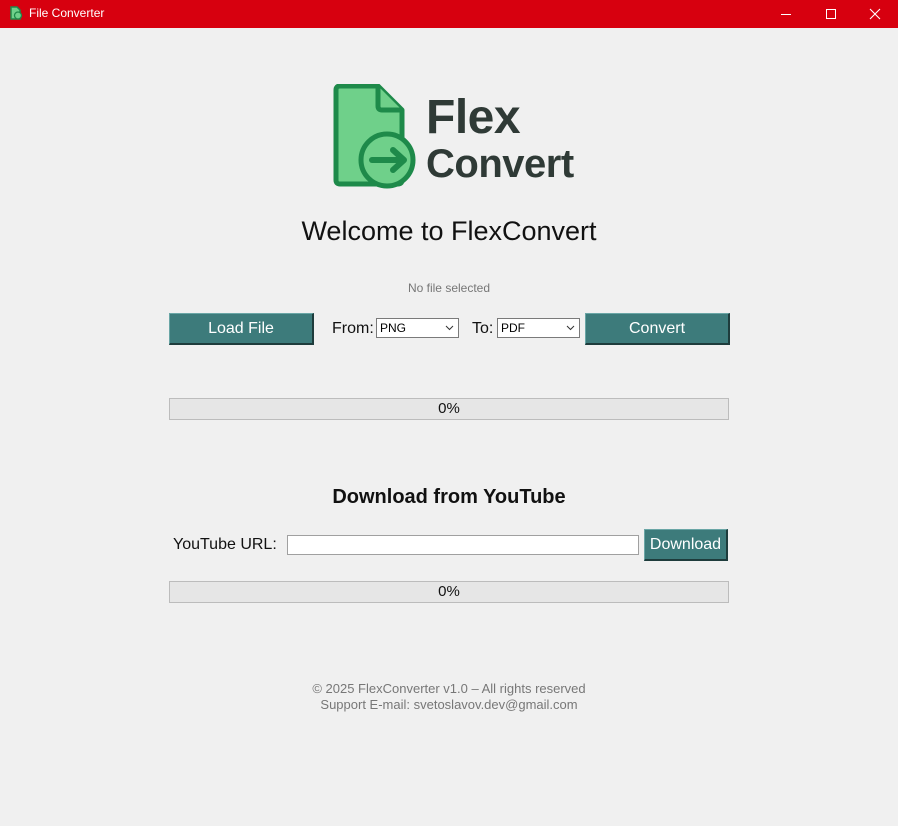 This screenshot has height=826, width=898. What do you see at coordinates (225, 544) in the screenshot?
I see `youtube-url-label: YouTube URL:` at bounding box center [225, 544].